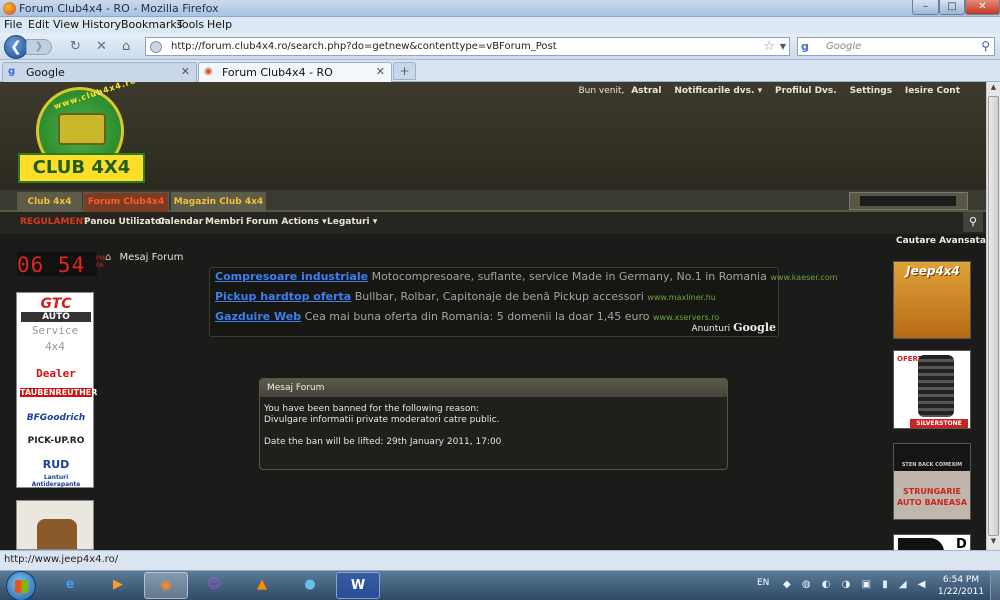 This screenshot has height=600, width=1000. I want to click on google-search-engine-icon: g, so click(808, 47).